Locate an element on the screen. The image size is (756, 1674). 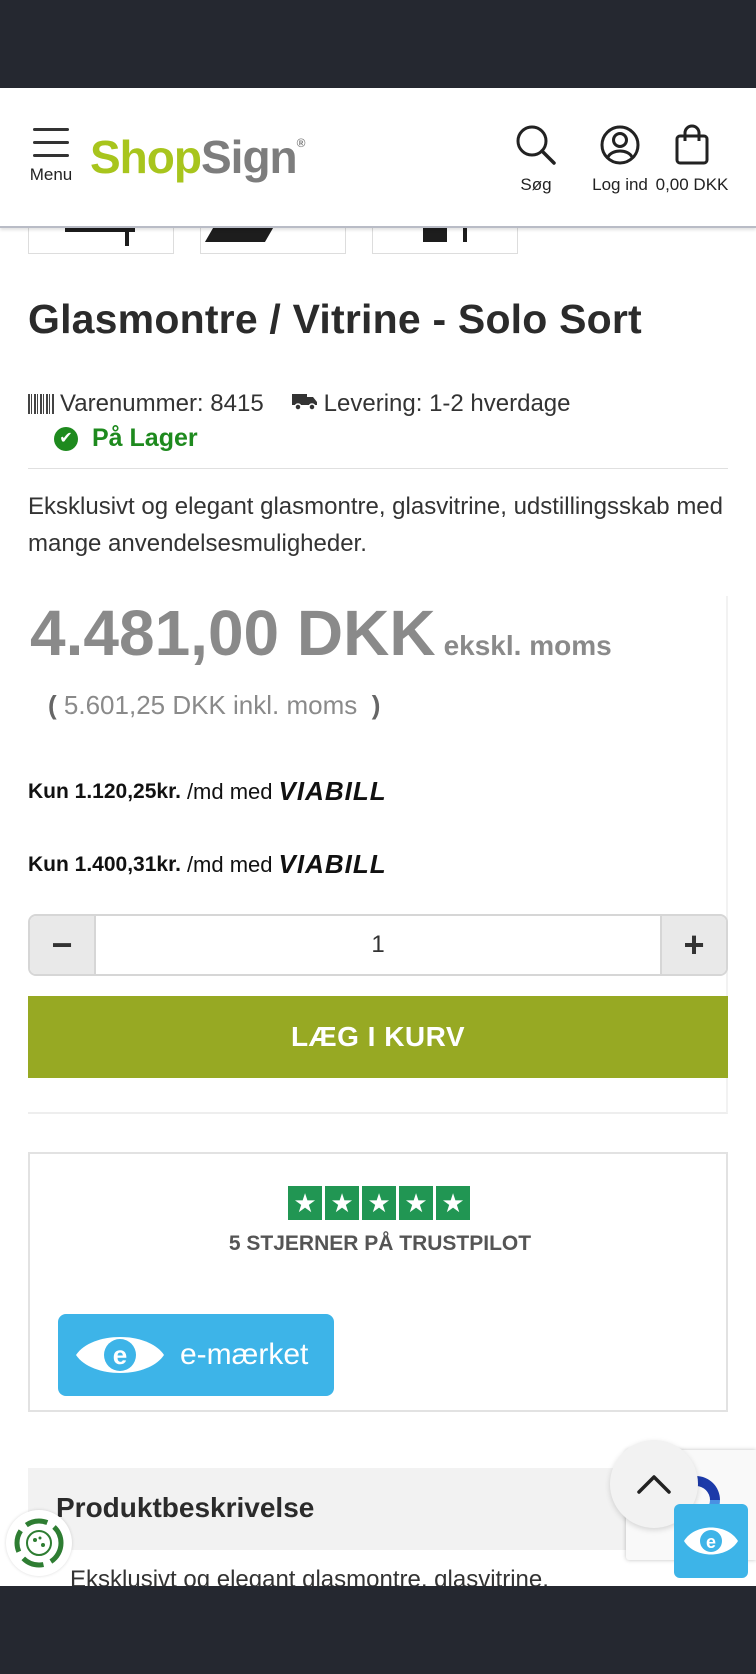
cookie-icon is located at coordinates (39, 1543).